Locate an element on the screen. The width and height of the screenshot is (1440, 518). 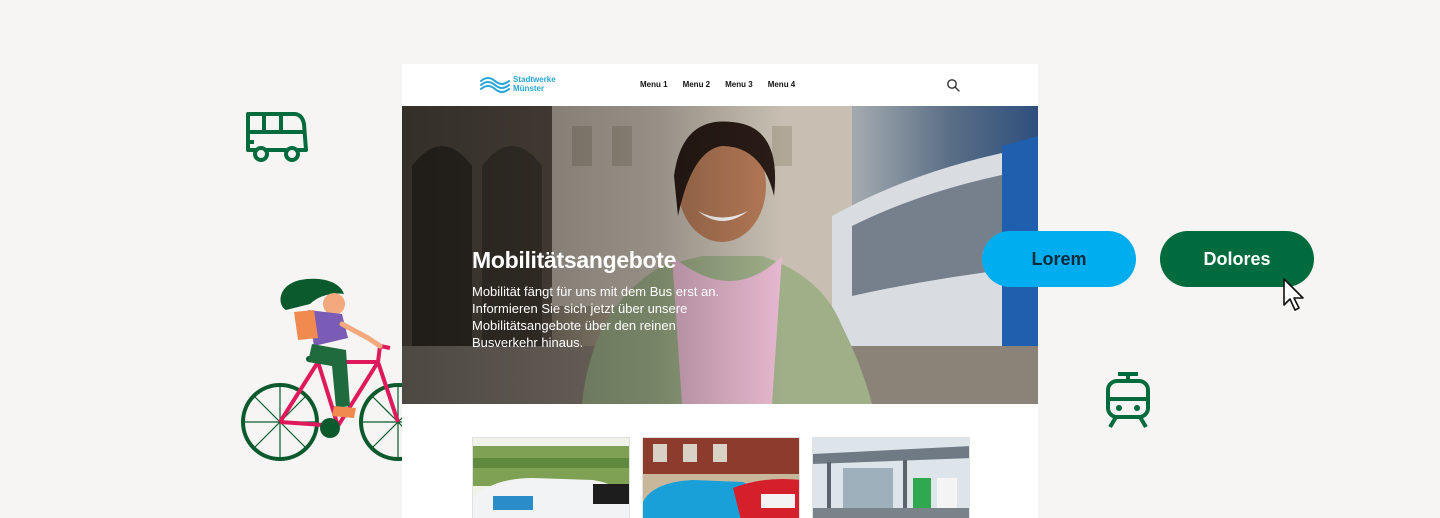
teaser-cards is located at coordinates (721, 477).